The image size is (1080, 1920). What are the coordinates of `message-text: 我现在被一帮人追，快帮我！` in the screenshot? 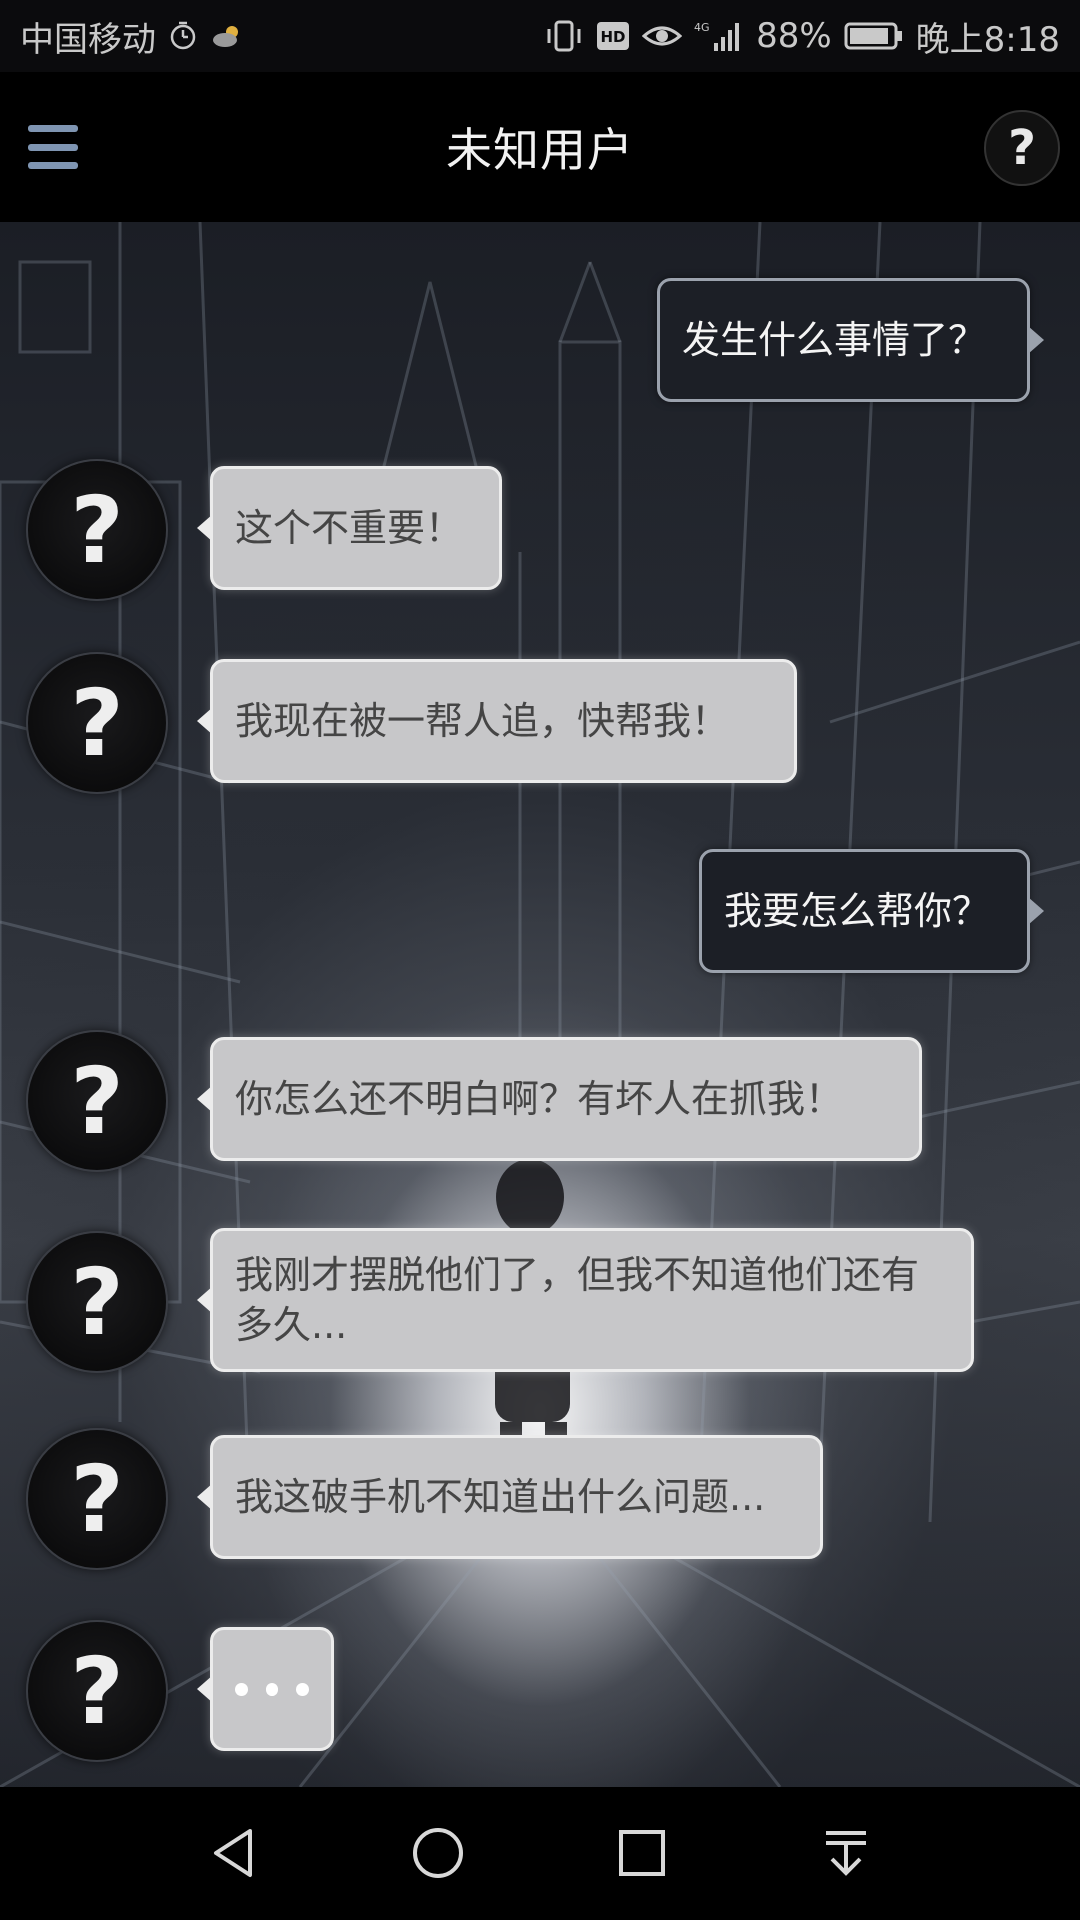 It's located at (482, 721).